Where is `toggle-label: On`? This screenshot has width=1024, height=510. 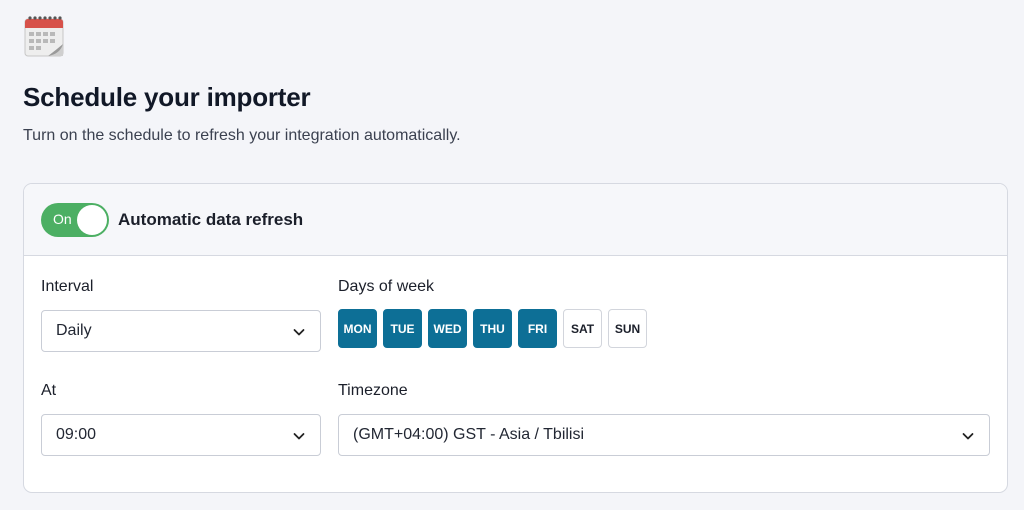
toggle-label: On is located at coordinates (62, 218).